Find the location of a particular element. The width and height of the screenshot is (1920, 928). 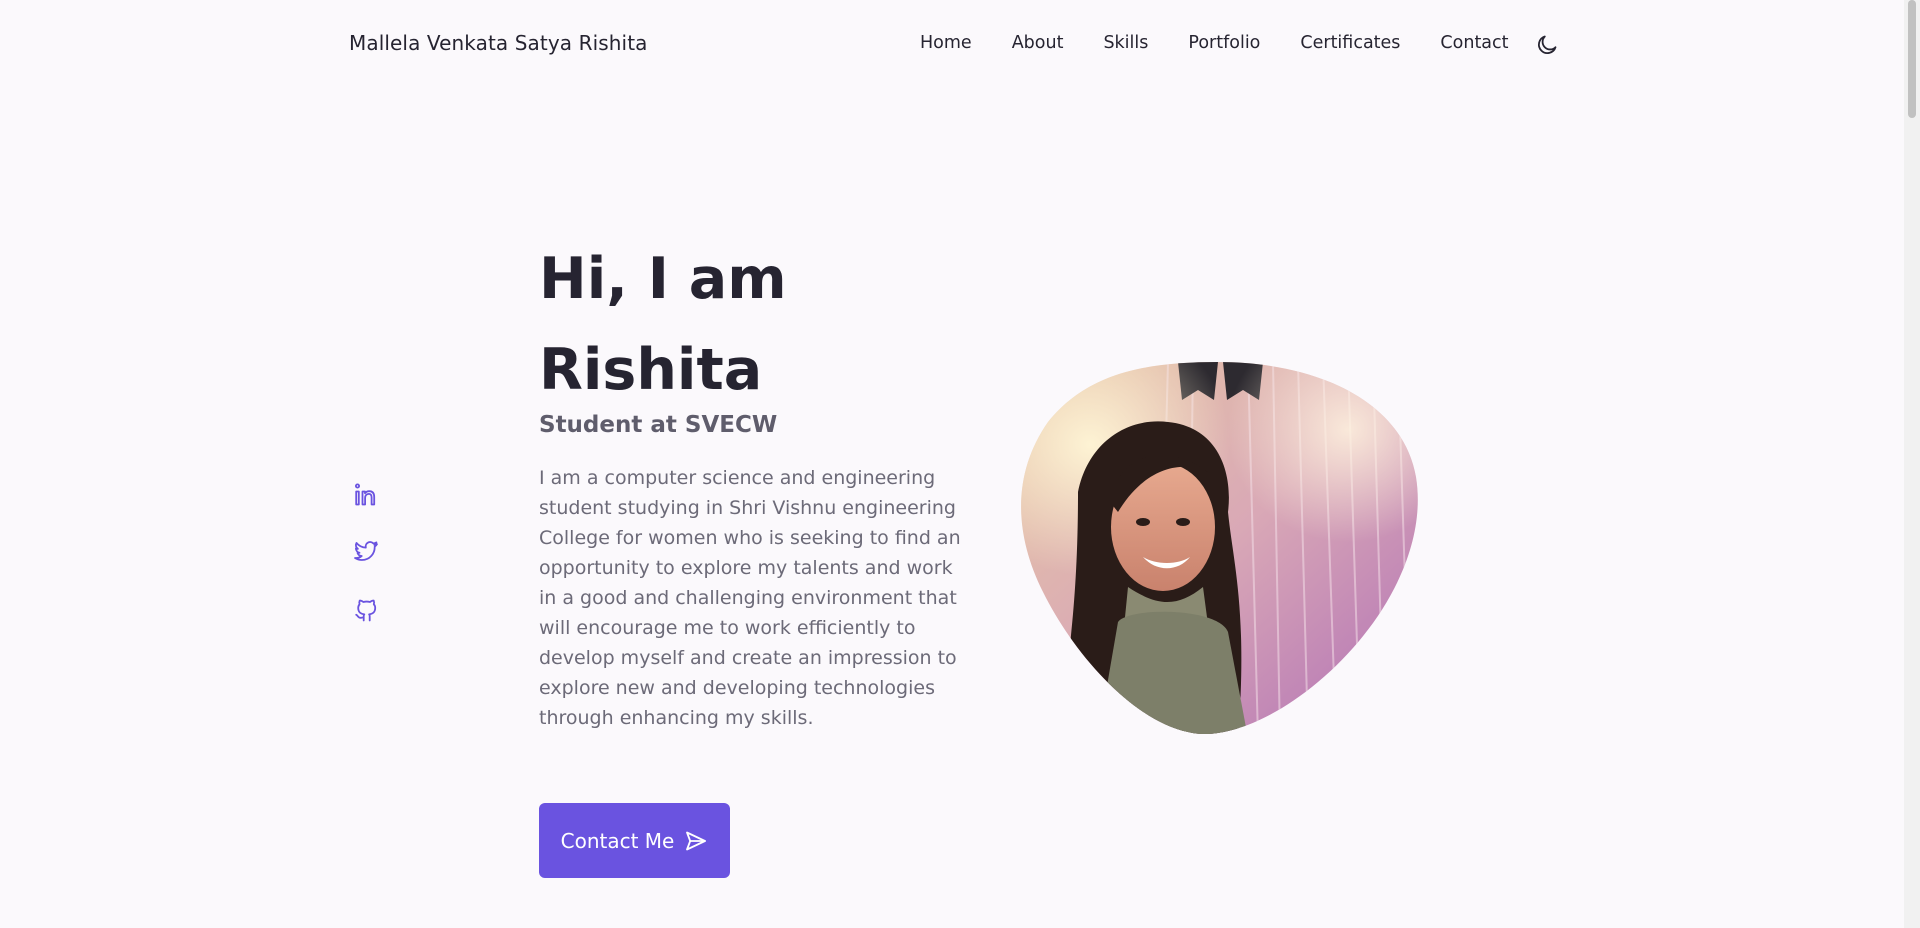

nav-contact: Contact is located at coordinates (1474, 43).